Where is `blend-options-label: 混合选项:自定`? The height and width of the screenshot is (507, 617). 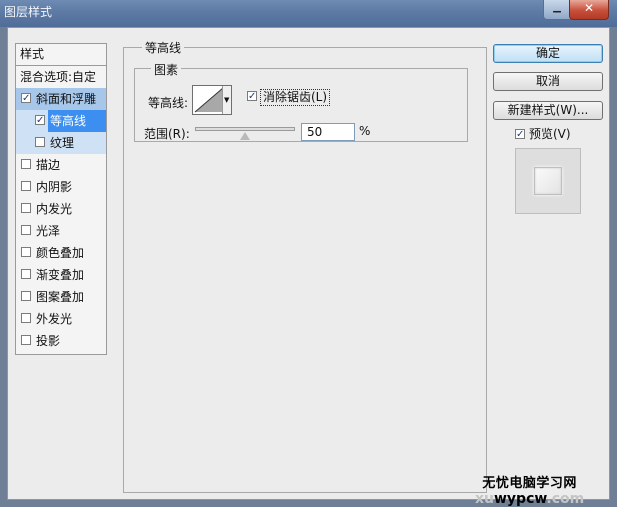 blend-options-label: 混合选项:自定 is located at coordinates (58, 77).